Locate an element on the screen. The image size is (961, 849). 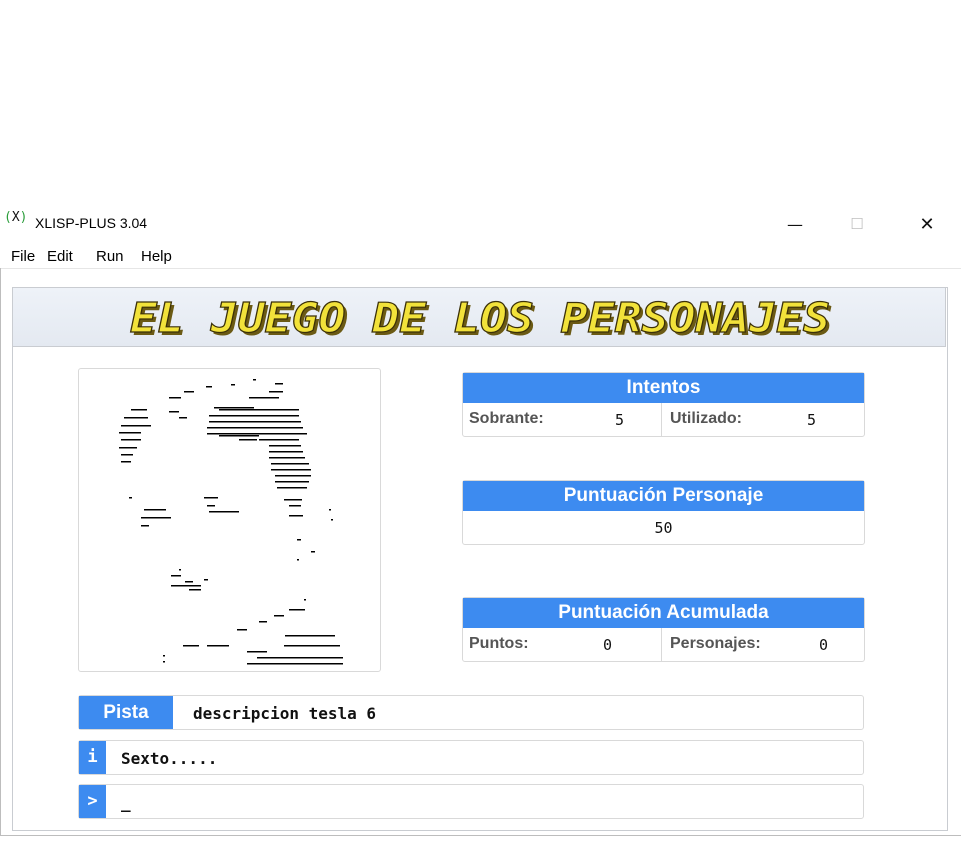
sobrante-value: 5 is located at coordinates (620, 420).